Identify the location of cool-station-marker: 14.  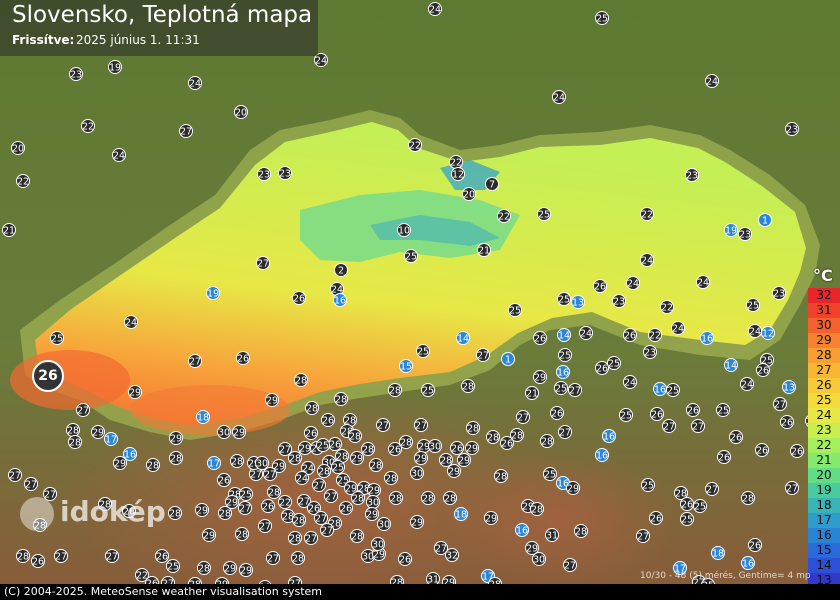
(463, 338).